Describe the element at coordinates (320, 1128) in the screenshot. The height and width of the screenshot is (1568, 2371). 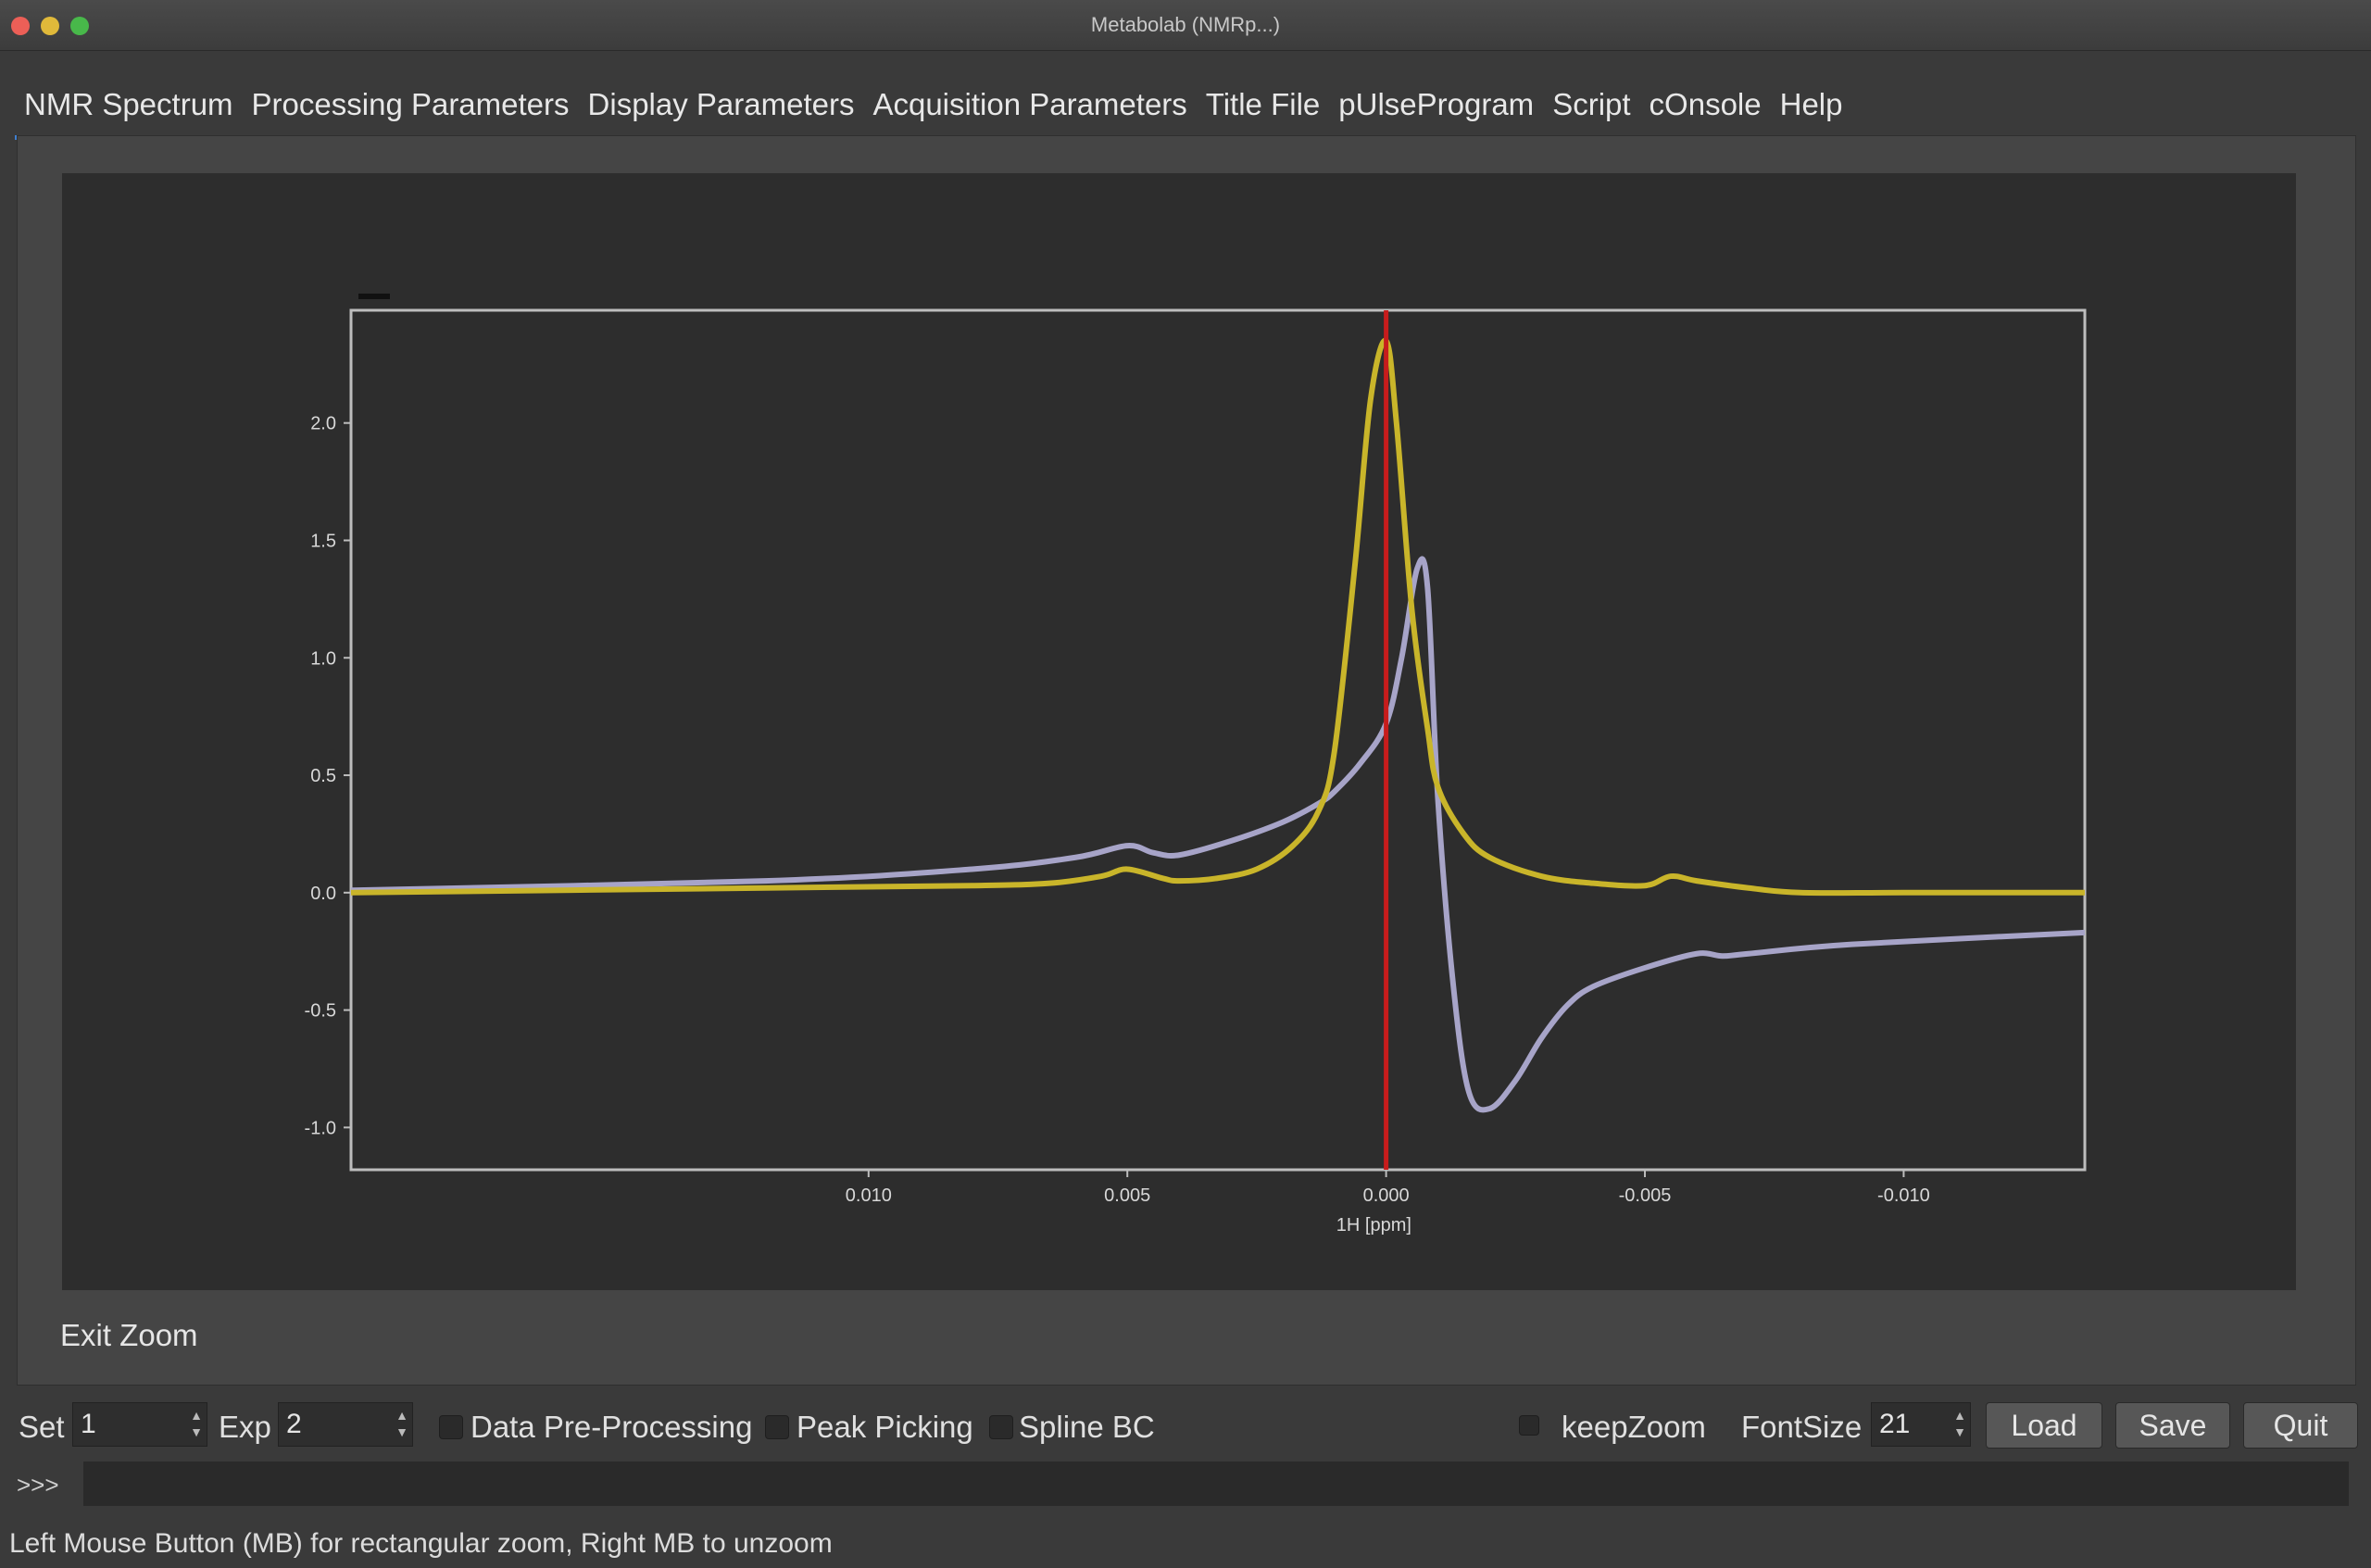
I see `y-tick-label: -1.0` at that location.